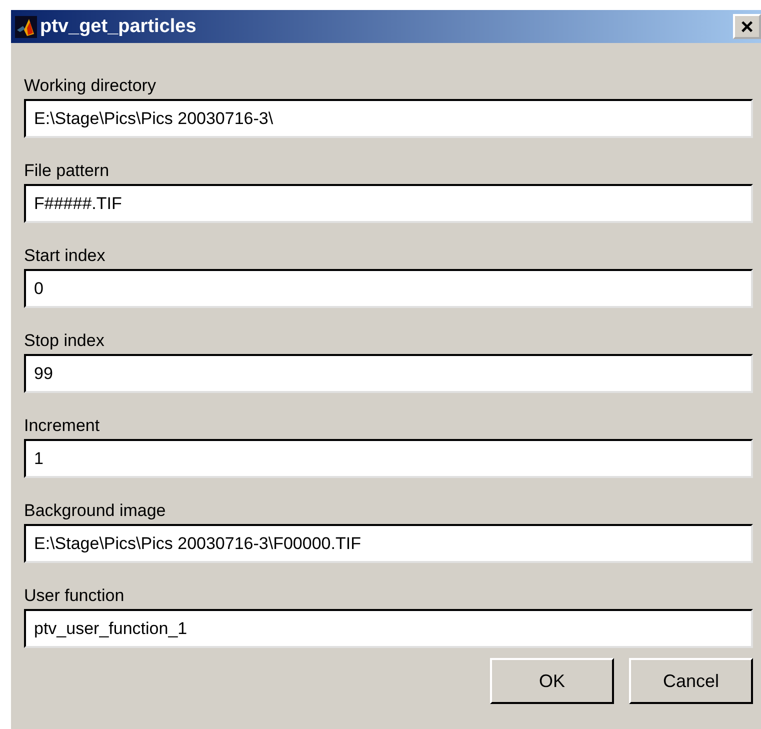 This screenshot has width=761, height=729. What do you see at coordinates (388, 628) in the screenshot?
I see `input-field: ptv_user_function_1` at bounding box center [388, 628].